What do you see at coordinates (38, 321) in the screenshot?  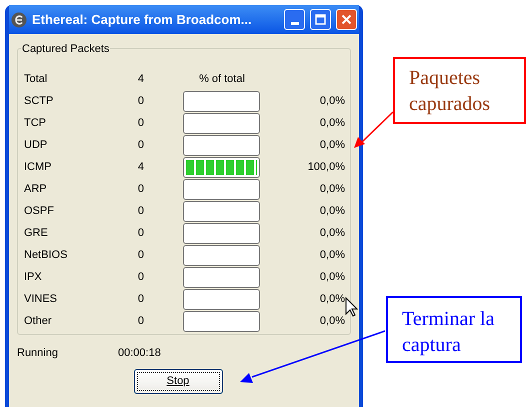 I see `protocol-label: Other` at bounding box center [38, 321].